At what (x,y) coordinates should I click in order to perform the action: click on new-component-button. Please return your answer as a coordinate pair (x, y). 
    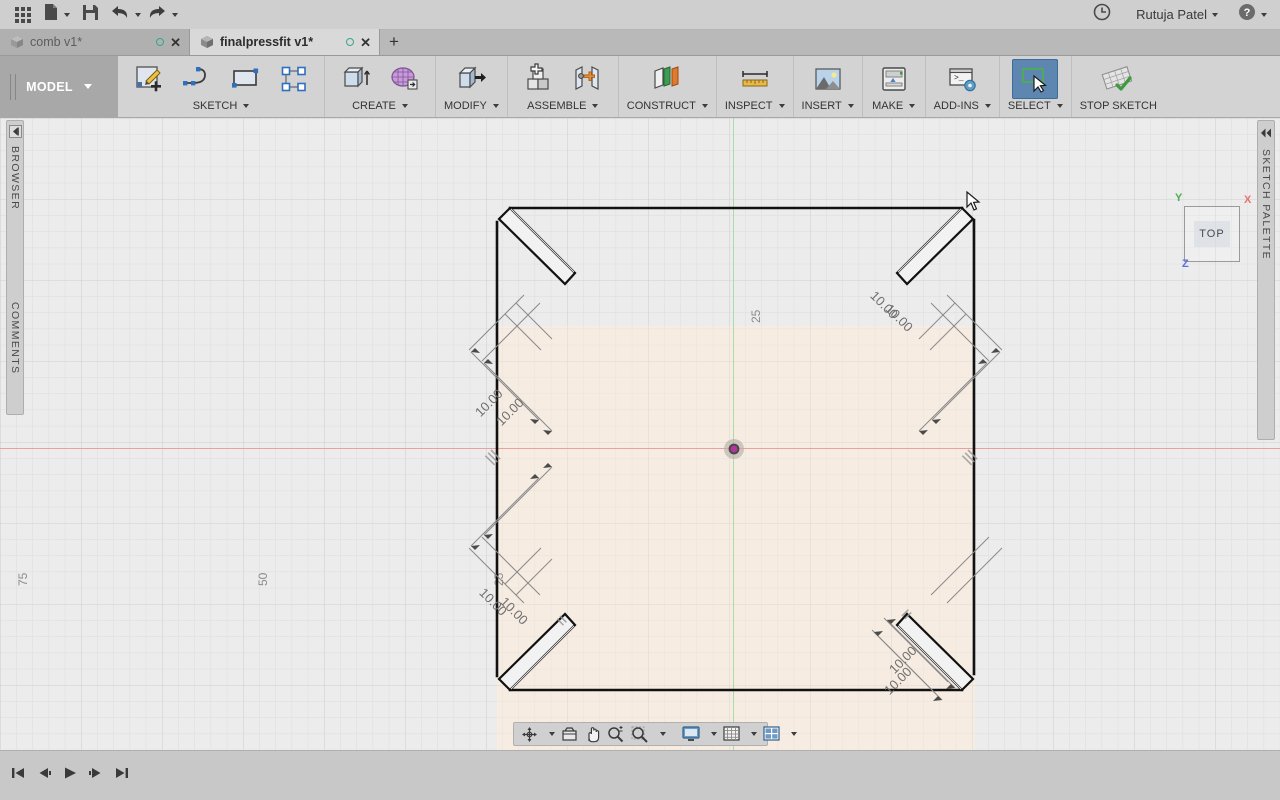
    Looking at the image, I should click on (539, 79).